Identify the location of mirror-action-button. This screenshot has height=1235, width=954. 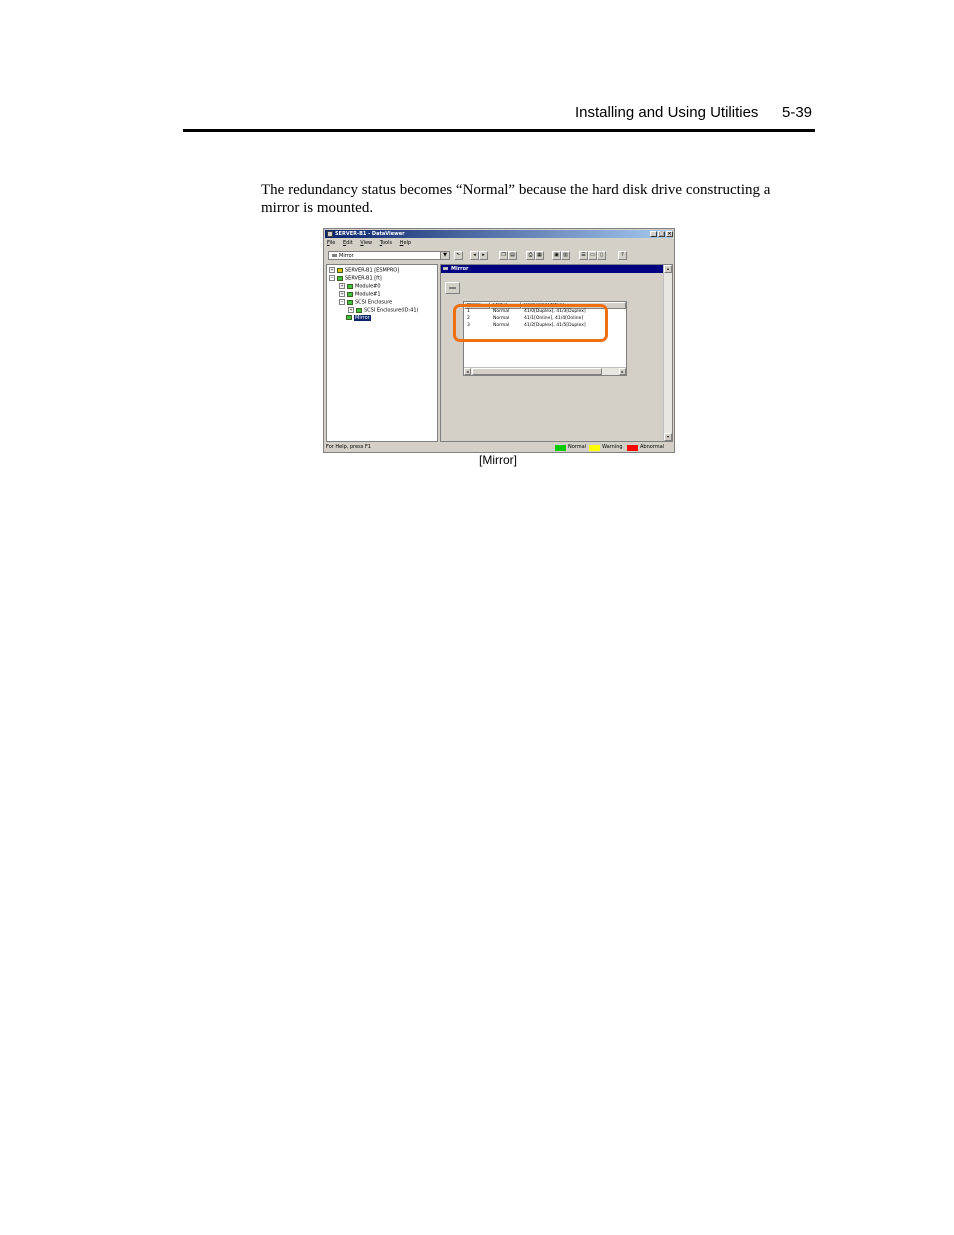
(452, 288).